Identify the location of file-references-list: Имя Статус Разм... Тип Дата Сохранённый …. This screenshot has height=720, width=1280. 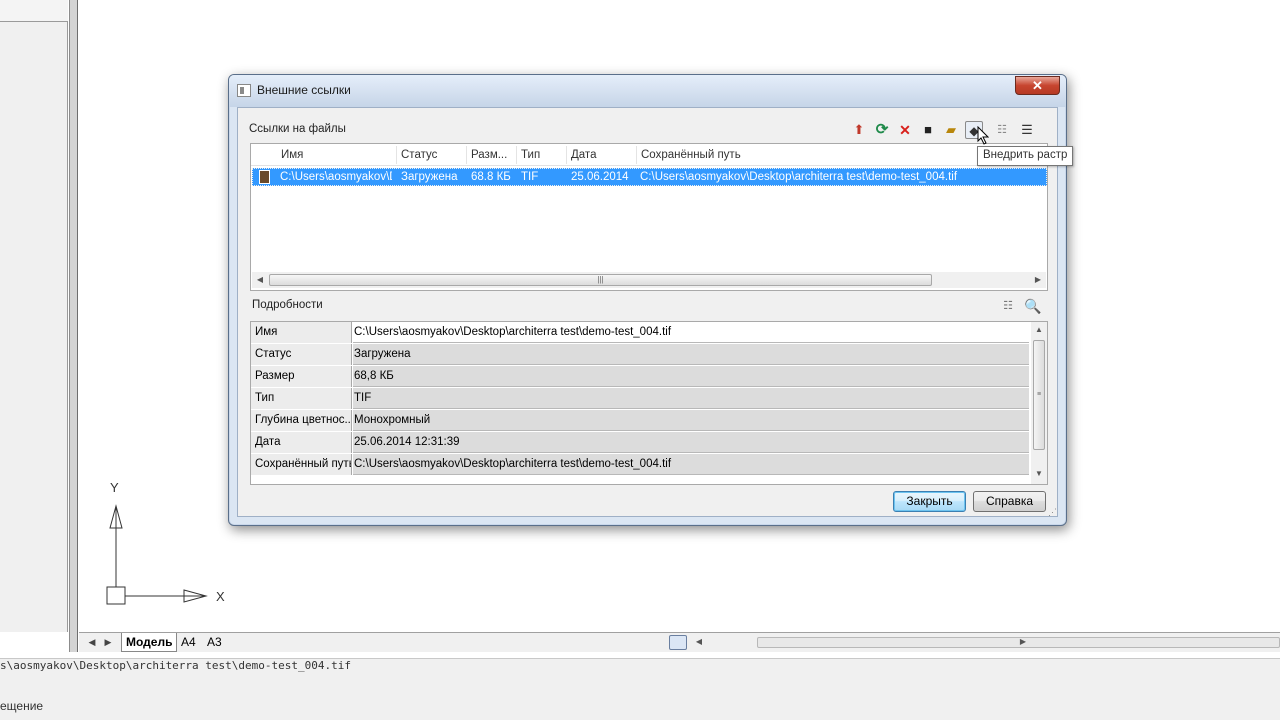
(649, 217).